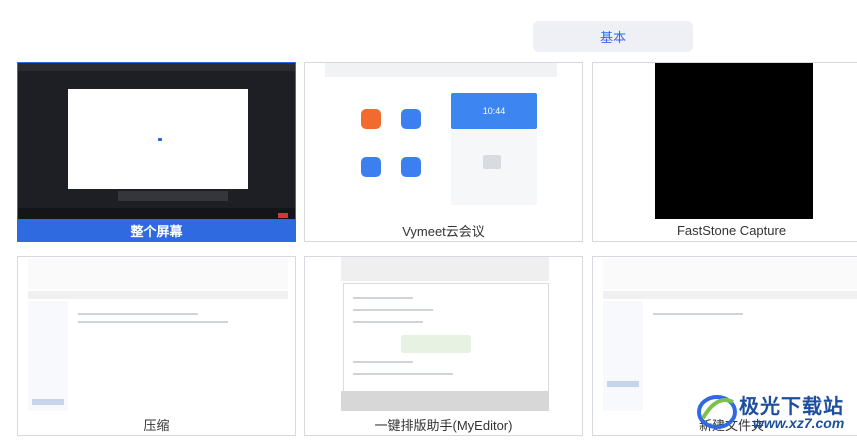  I want to click on share-option-new-folder: 新建文件夹, so click(724, 346).